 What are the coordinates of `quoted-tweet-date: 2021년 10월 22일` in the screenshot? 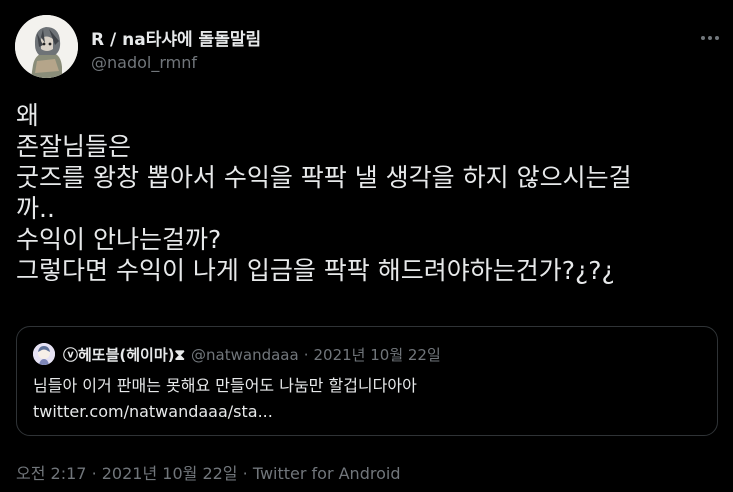 It's located at (377, 355).